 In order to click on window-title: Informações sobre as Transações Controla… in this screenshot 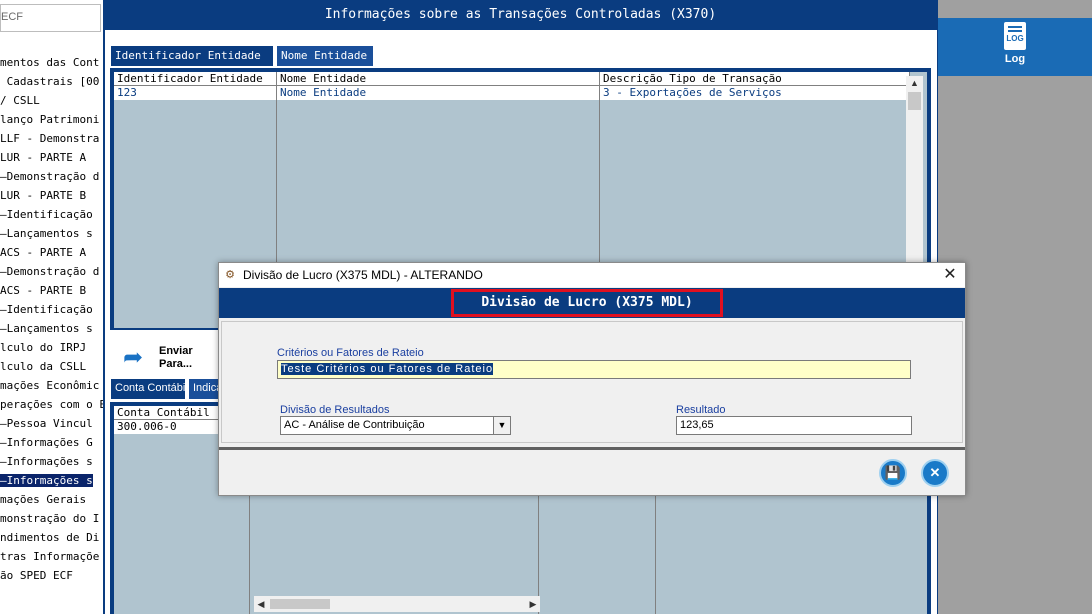, I will do `click(520, 14)`.